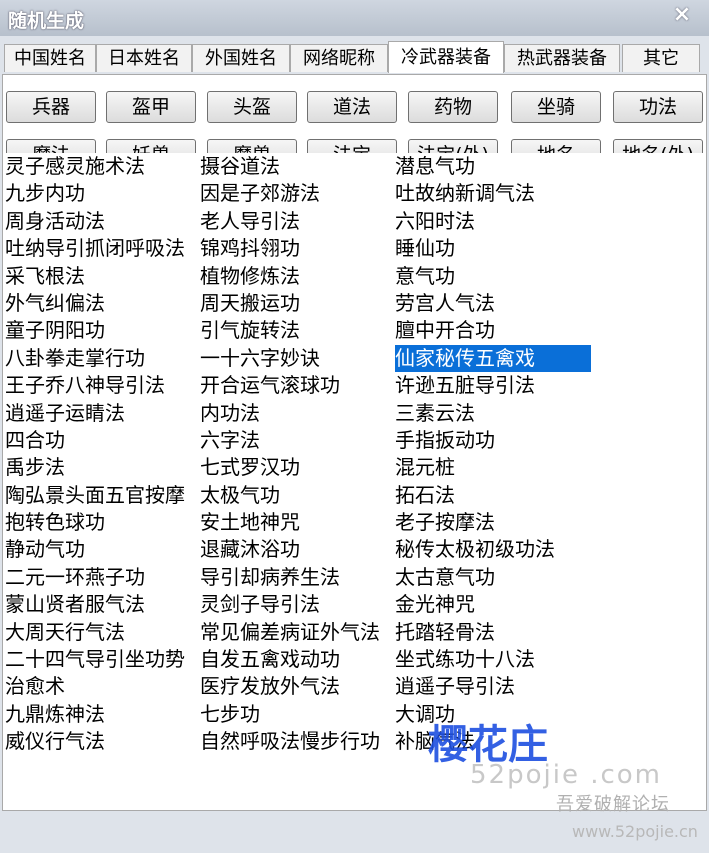  Describe the element at coordinates (300, 385) in the screenshot. I see `list-item: 开合运气滚球功` at that location.